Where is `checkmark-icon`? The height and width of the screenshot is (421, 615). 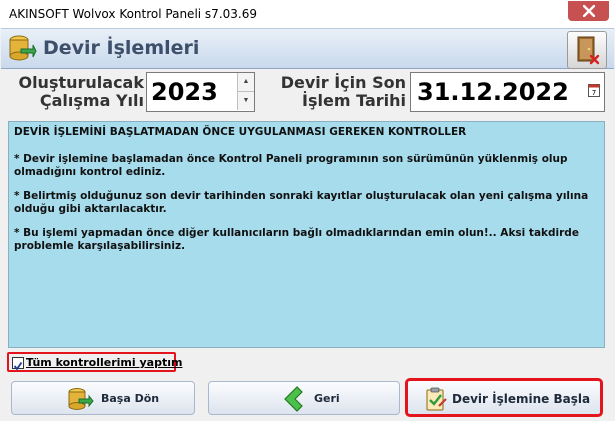
checkmark-icon is located at coordinates (18, 366).